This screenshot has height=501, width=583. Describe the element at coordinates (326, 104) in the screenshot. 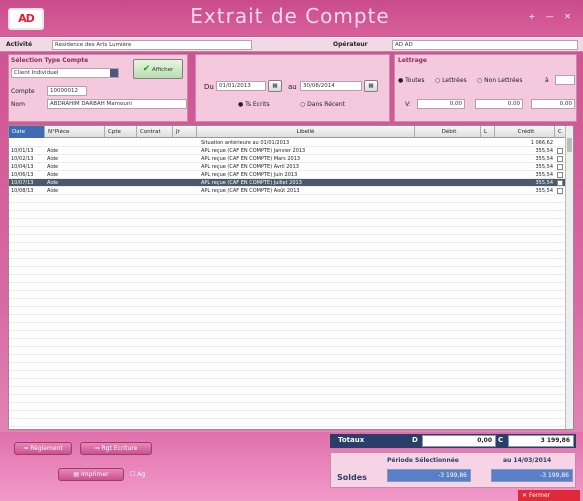

I see `radio-recent-label: Dans Récent` at that location.